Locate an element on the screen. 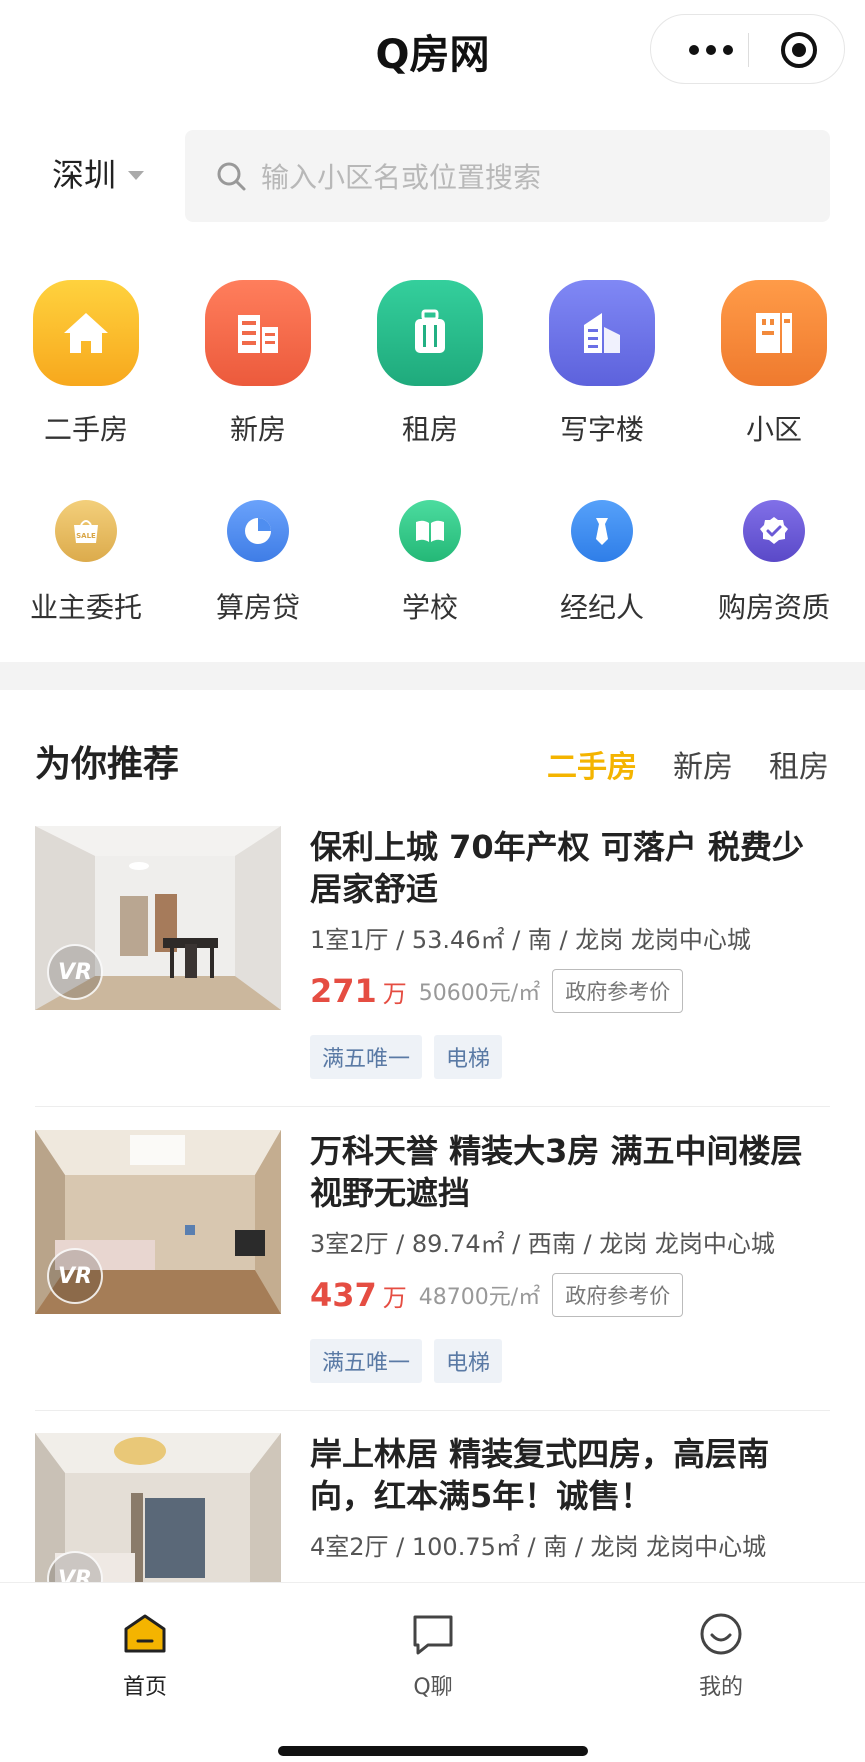 This screenshot has height=1762, width=865. category-rent: 租房 is located at coordinates (430, 364).